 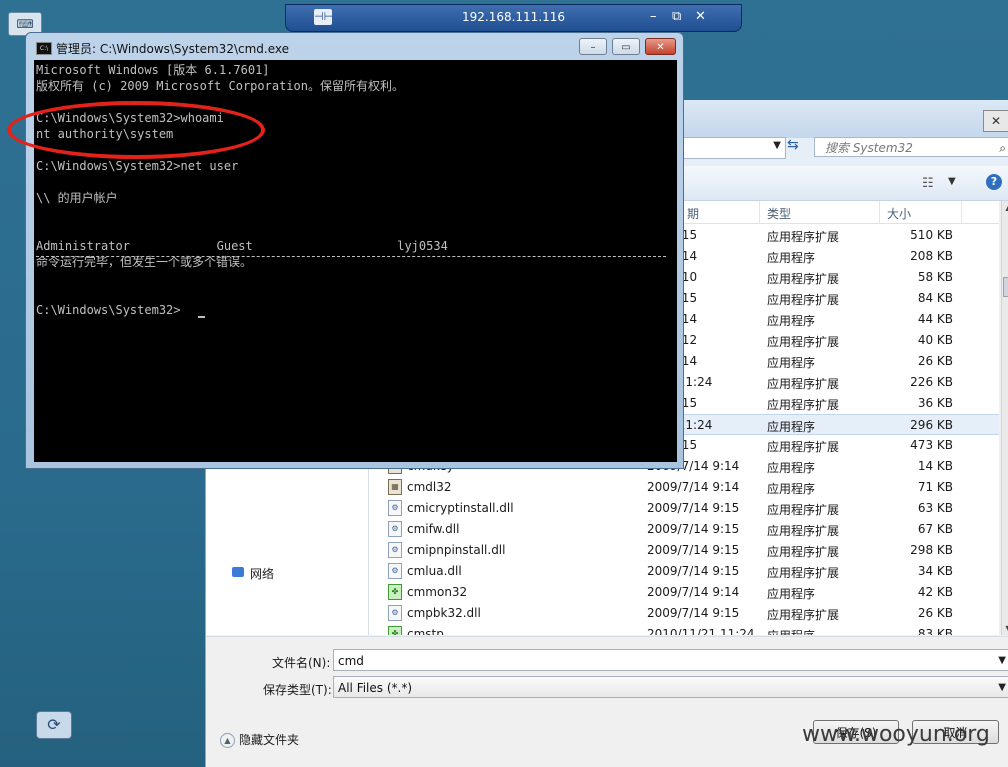 I want to click on scroll-down-icon: ▼, so click(x=1005, y=628).